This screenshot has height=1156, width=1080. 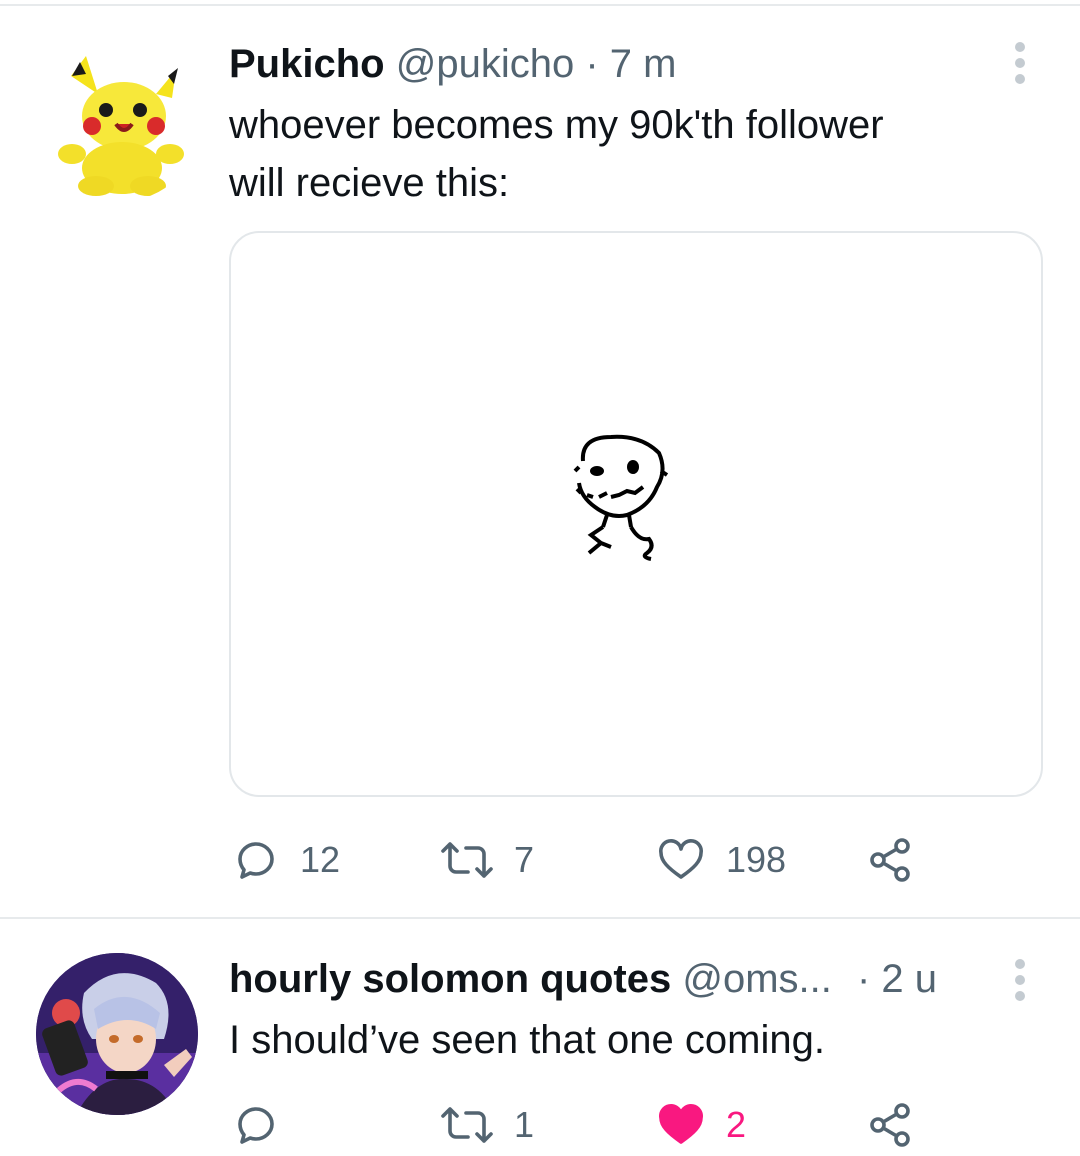 I want to click on tweet-text: I should’ve seen that one coming., so click(x=527, y=1040).